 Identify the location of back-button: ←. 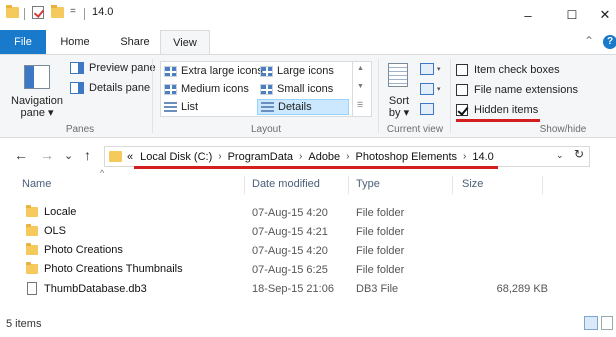
(21, 155).